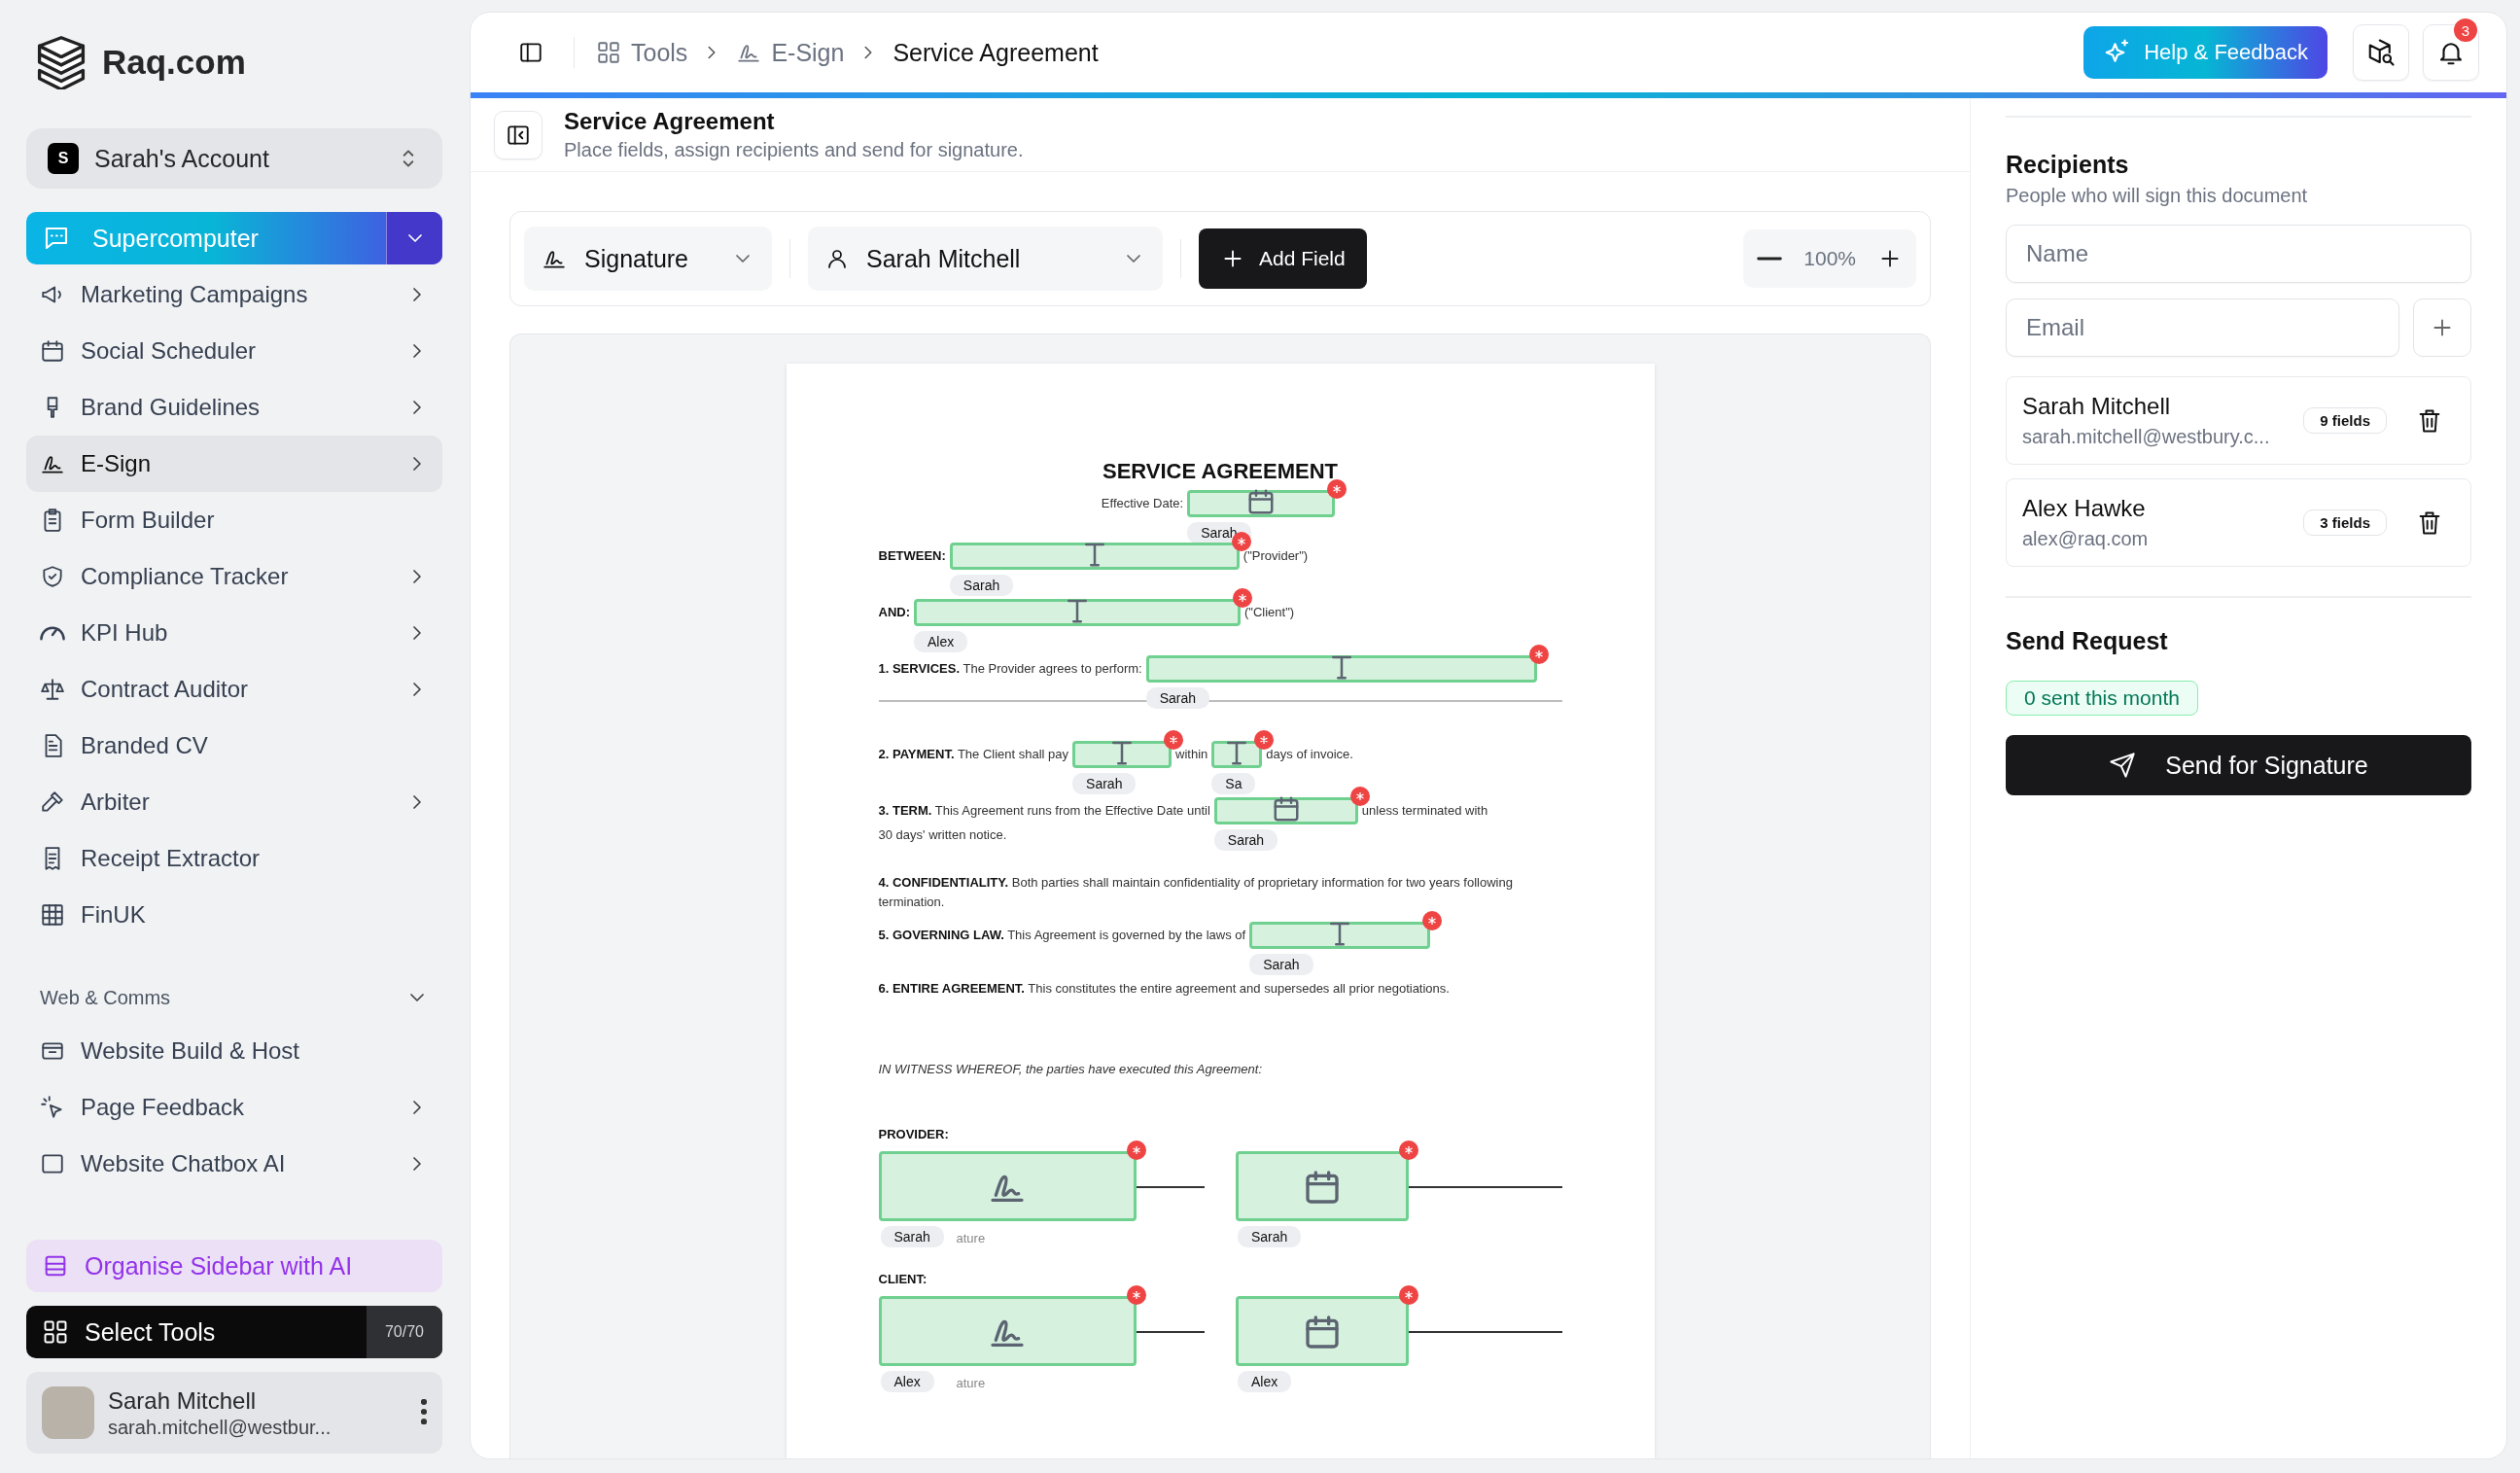 The height and width of the screenshot is (1473, 2520). What do you see at coordinates (234, 464) in the screenshot?
I see `sidebar-item: E-Sign` at bounding box center [234, 464].